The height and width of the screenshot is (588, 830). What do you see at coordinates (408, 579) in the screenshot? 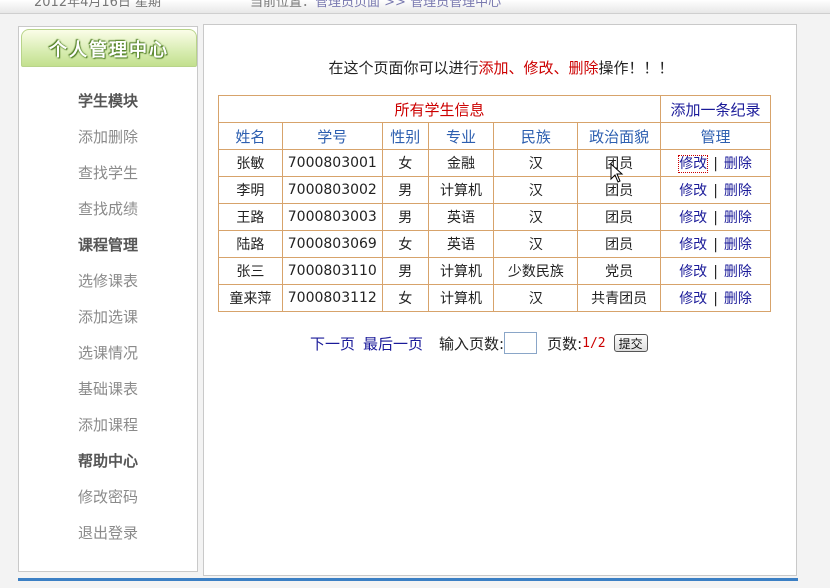
I see `bottom-divider` at bounding box center [408, 579].